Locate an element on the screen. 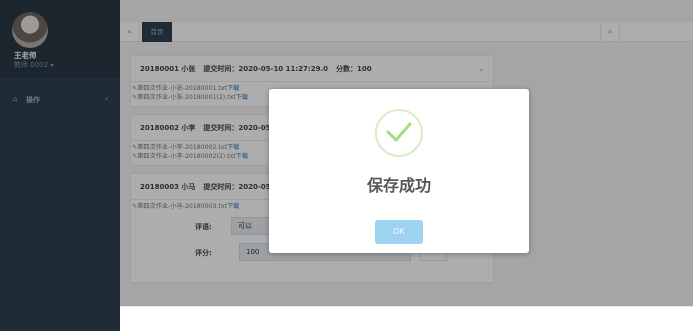 The image size is (693, 331). check-icon is located at coordinates (399, 133).